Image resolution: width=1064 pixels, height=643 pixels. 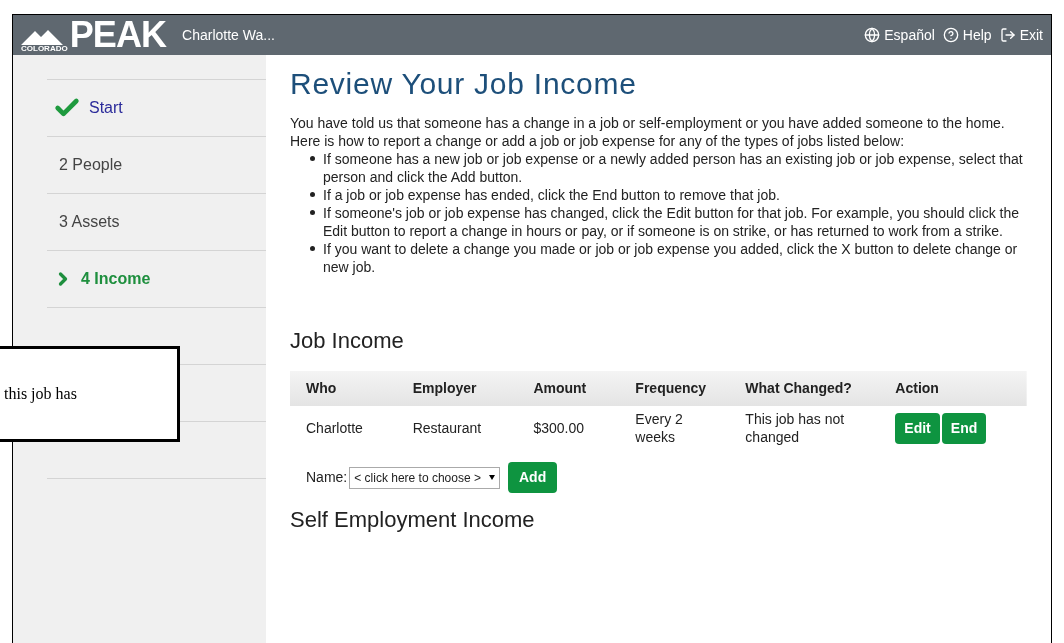 What do you see at coordinates (424, 477) in the screenshot?
I see `person-select: < click here to choose >` at bounding box center [424, 477].